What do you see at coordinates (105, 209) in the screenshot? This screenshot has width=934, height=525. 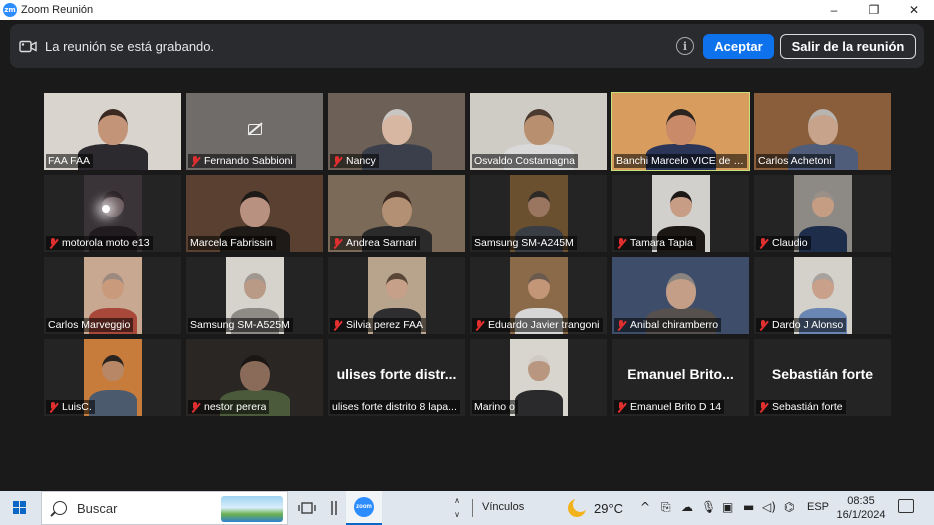 I see `light-glare` at bounding box center [105, 209].